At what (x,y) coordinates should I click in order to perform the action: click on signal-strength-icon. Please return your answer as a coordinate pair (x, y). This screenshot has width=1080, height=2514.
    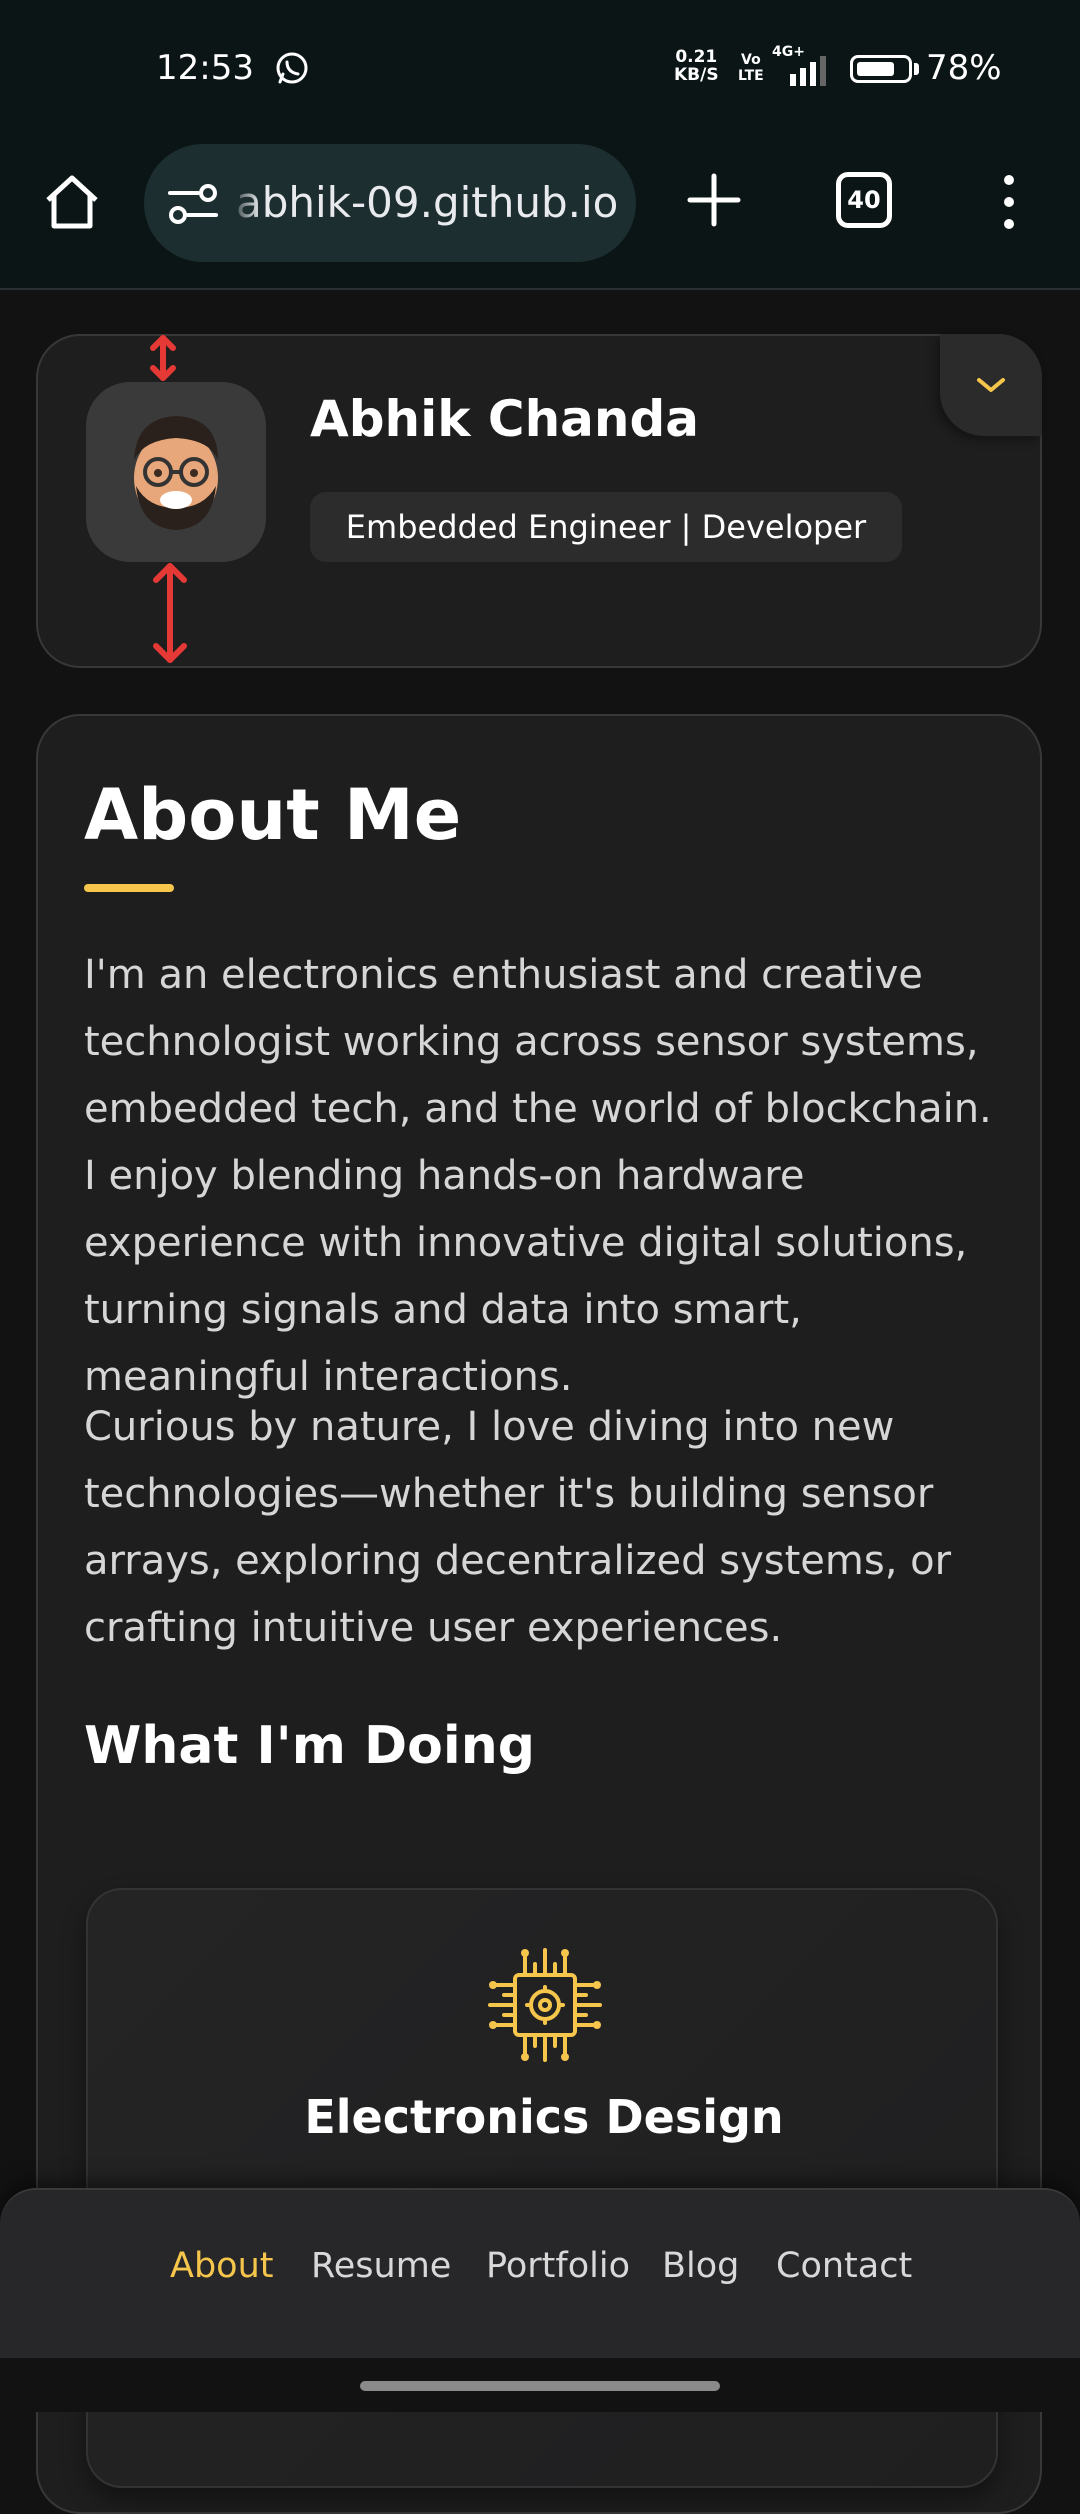
    Looking at the image, I should click on (808, 71).